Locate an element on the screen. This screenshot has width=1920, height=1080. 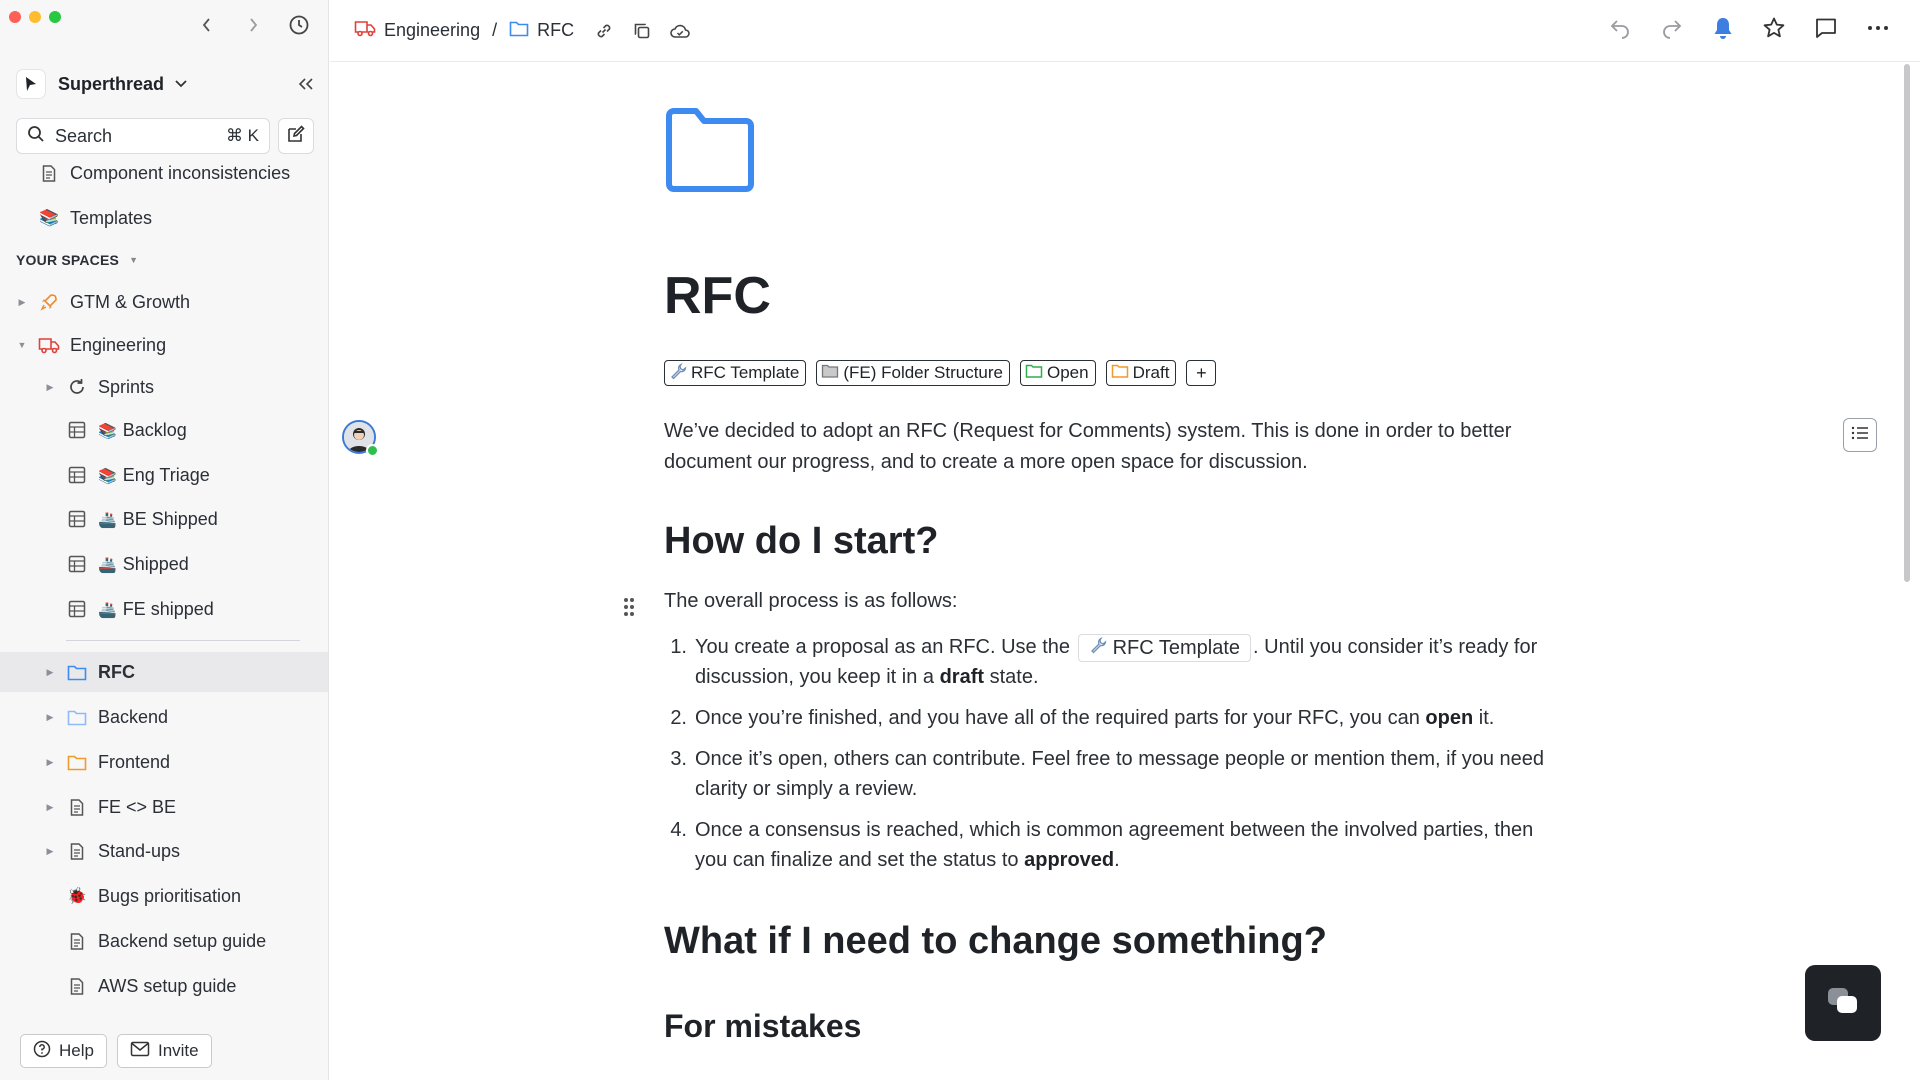
cloud-sync-icon is located at coordinates (680, 31).